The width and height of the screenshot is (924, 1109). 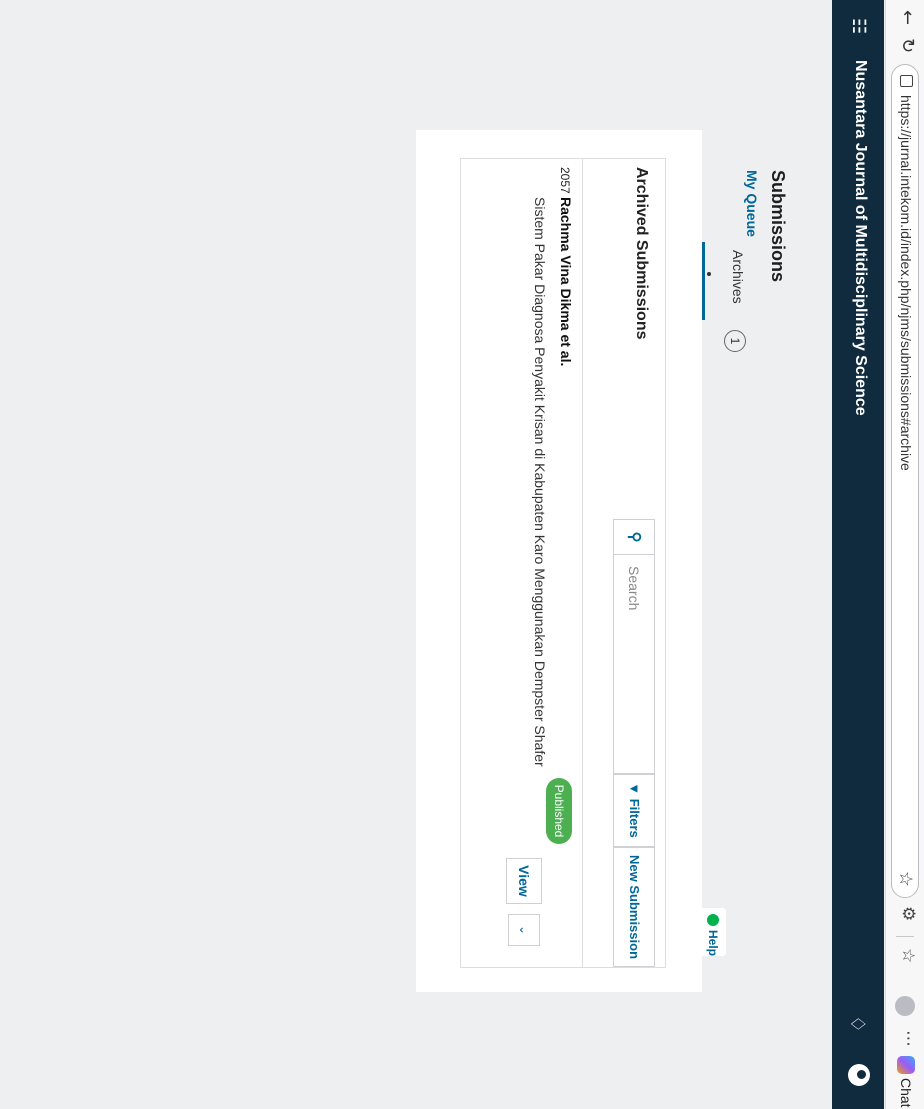 What do you see at coordinates (634, 818) in the screenshot?
I see `filters-label: Filters` at bounding box center [634, 818].